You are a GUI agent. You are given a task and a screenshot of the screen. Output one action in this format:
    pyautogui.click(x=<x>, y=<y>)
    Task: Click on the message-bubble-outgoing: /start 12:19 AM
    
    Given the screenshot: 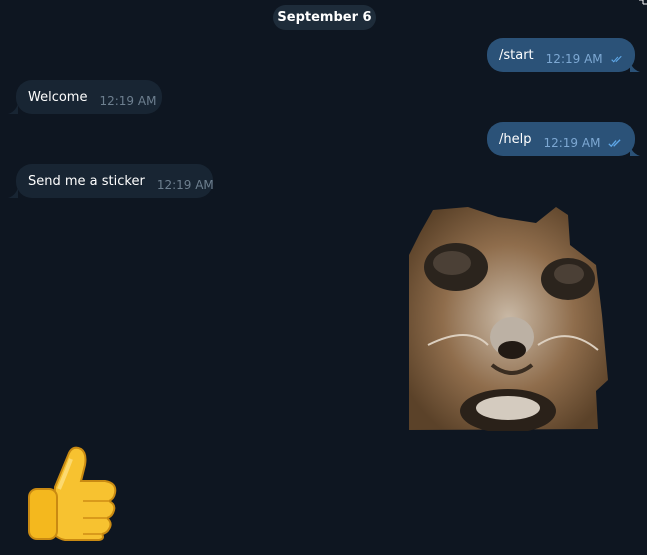 What is the action you would take?
    pyautogui.click(x=561, y=55)
    